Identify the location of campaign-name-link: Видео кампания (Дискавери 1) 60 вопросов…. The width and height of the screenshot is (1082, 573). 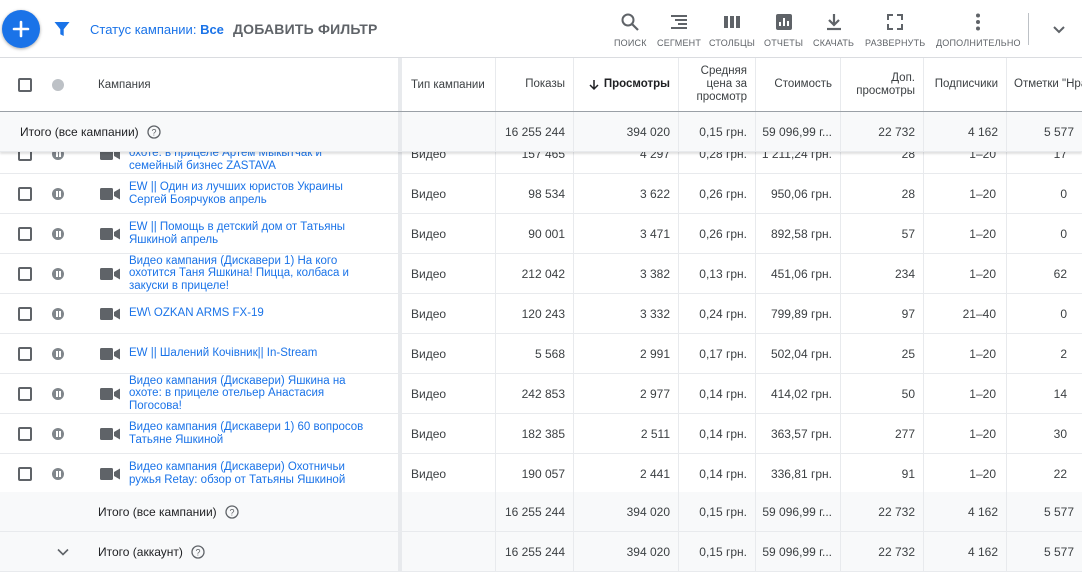
(249, 433).